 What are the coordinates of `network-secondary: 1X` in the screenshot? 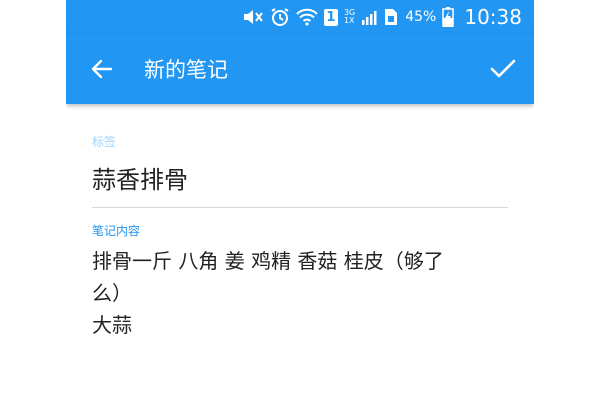 It's located at (349, 20).